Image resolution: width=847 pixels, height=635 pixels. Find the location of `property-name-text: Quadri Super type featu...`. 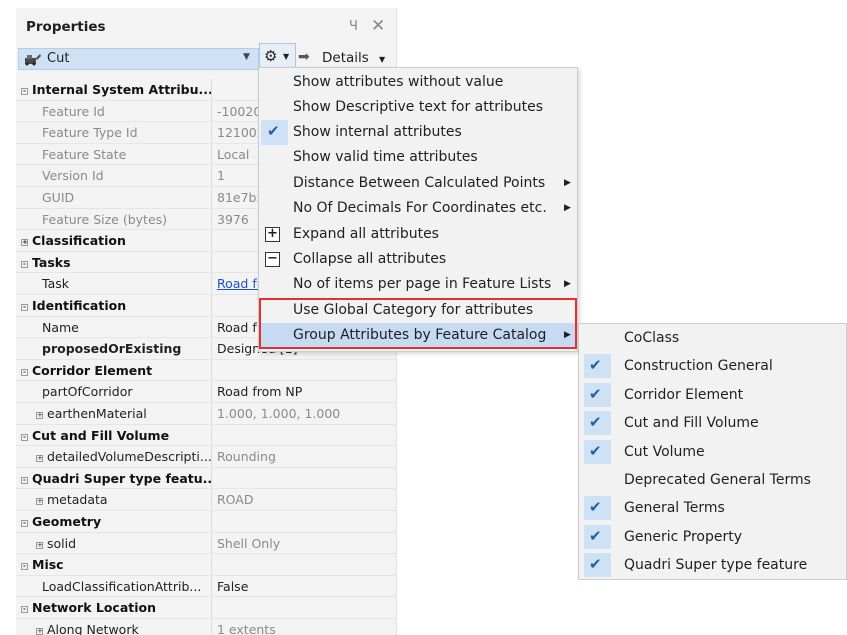

property-name-text: Quadri Super type featu... is located at coordinates (122, 478).